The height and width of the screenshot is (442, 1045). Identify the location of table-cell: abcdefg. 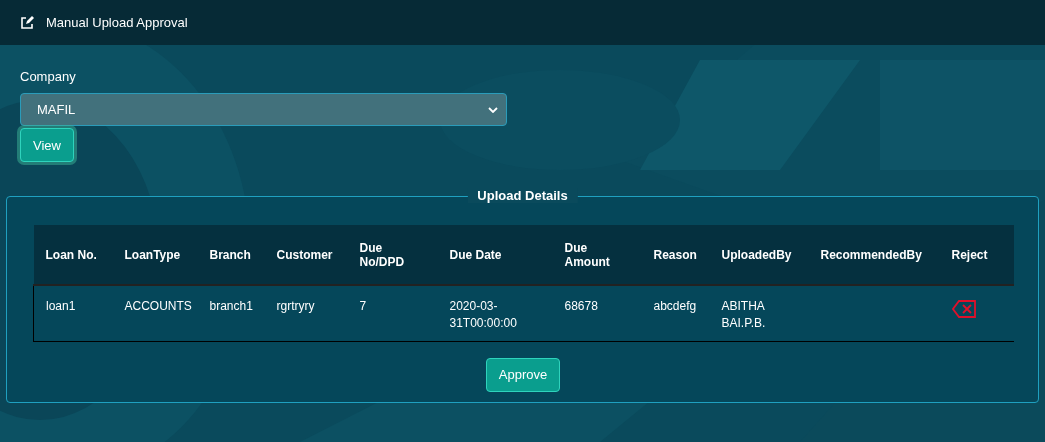
(675, 306).